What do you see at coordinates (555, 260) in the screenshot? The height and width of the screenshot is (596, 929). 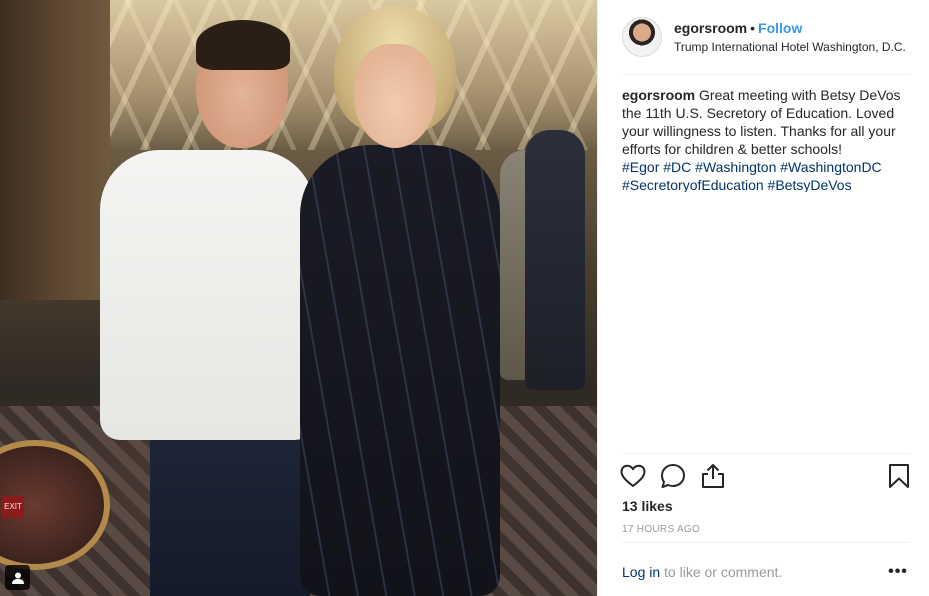 I see `background-person` at bounding box center [555, 260].